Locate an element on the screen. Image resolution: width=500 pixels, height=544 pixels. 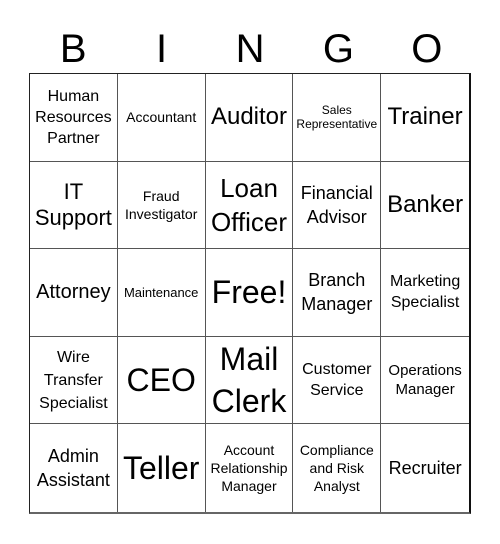
header-letter-n: N is located at coordinates (250, 49).